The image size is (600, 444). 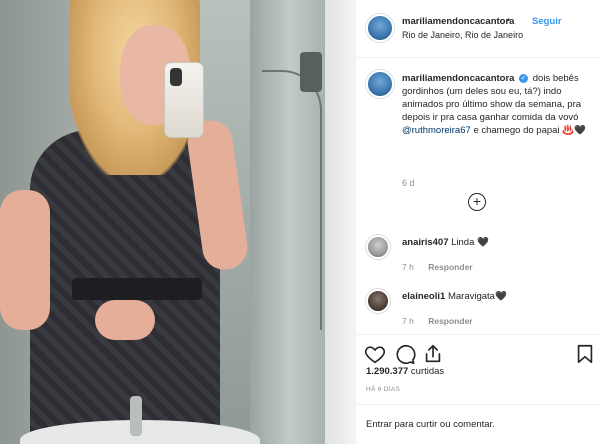 I want to click on post-location: Rio de Janeiro, Rio de Janeiro, so click(x=462, y=35).